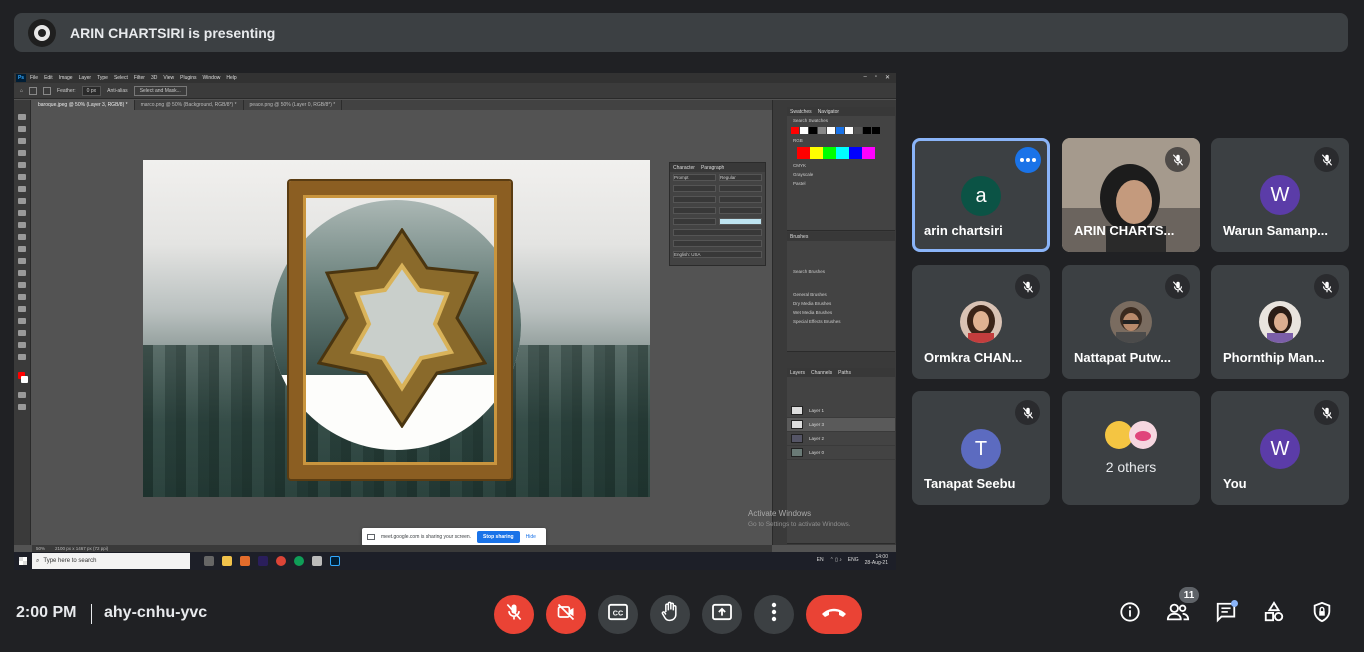 This screenshot has width=1364, height=652. I want to click on activities-icon, so click(1274, 614).